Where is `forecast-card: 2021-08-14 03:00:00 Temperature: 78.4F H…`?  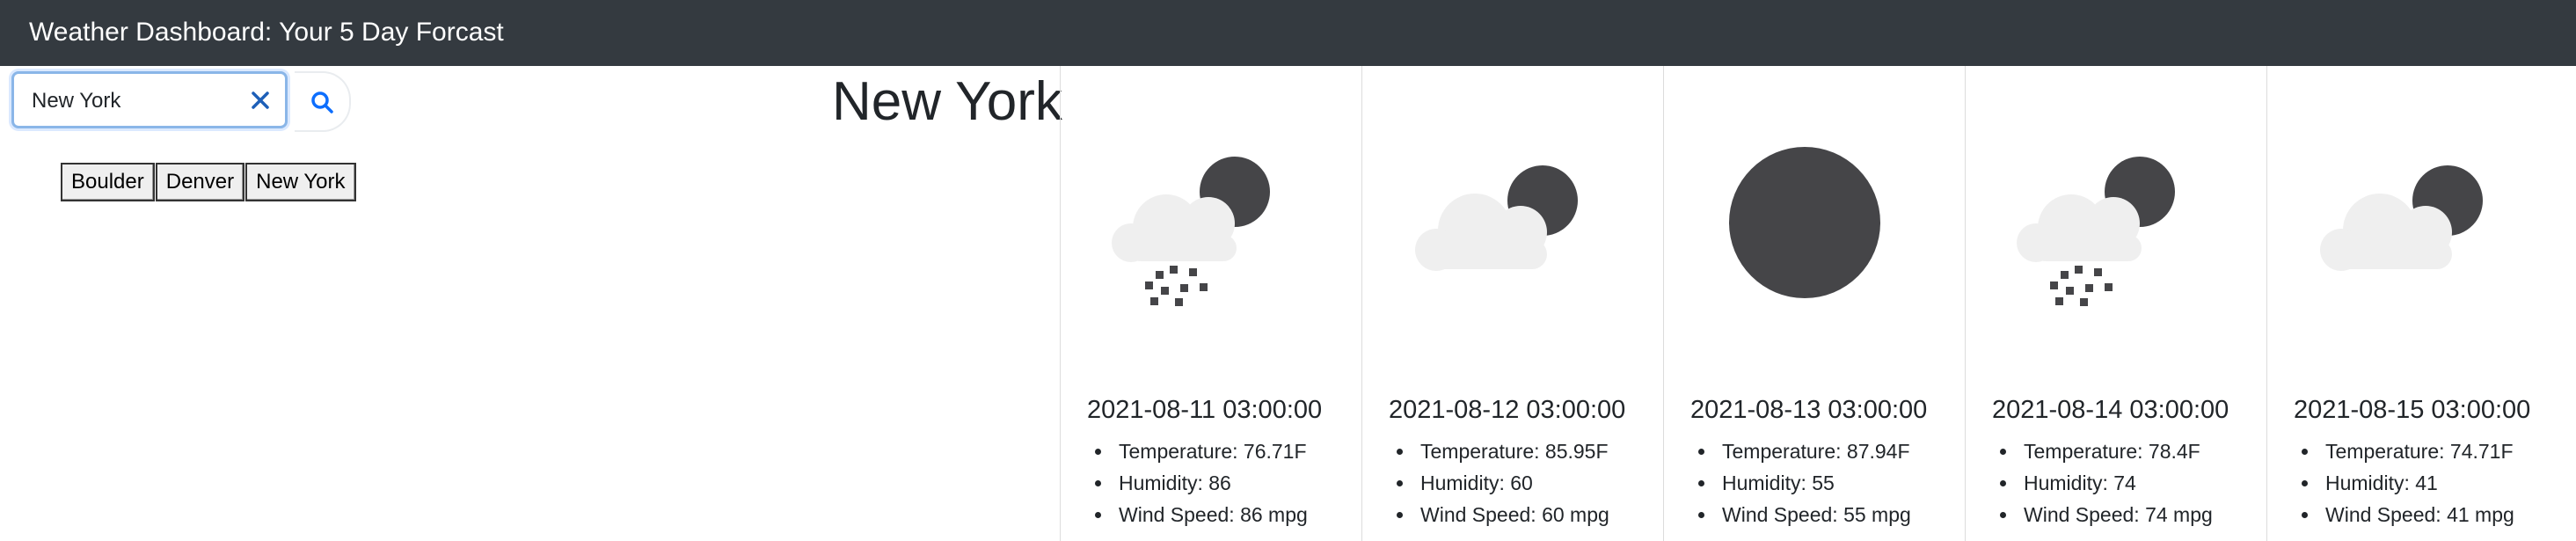
forecast-card: 2021-08-14 03:00:00 Temperature: 78.4F H… is located at coordinates (2115, 303).